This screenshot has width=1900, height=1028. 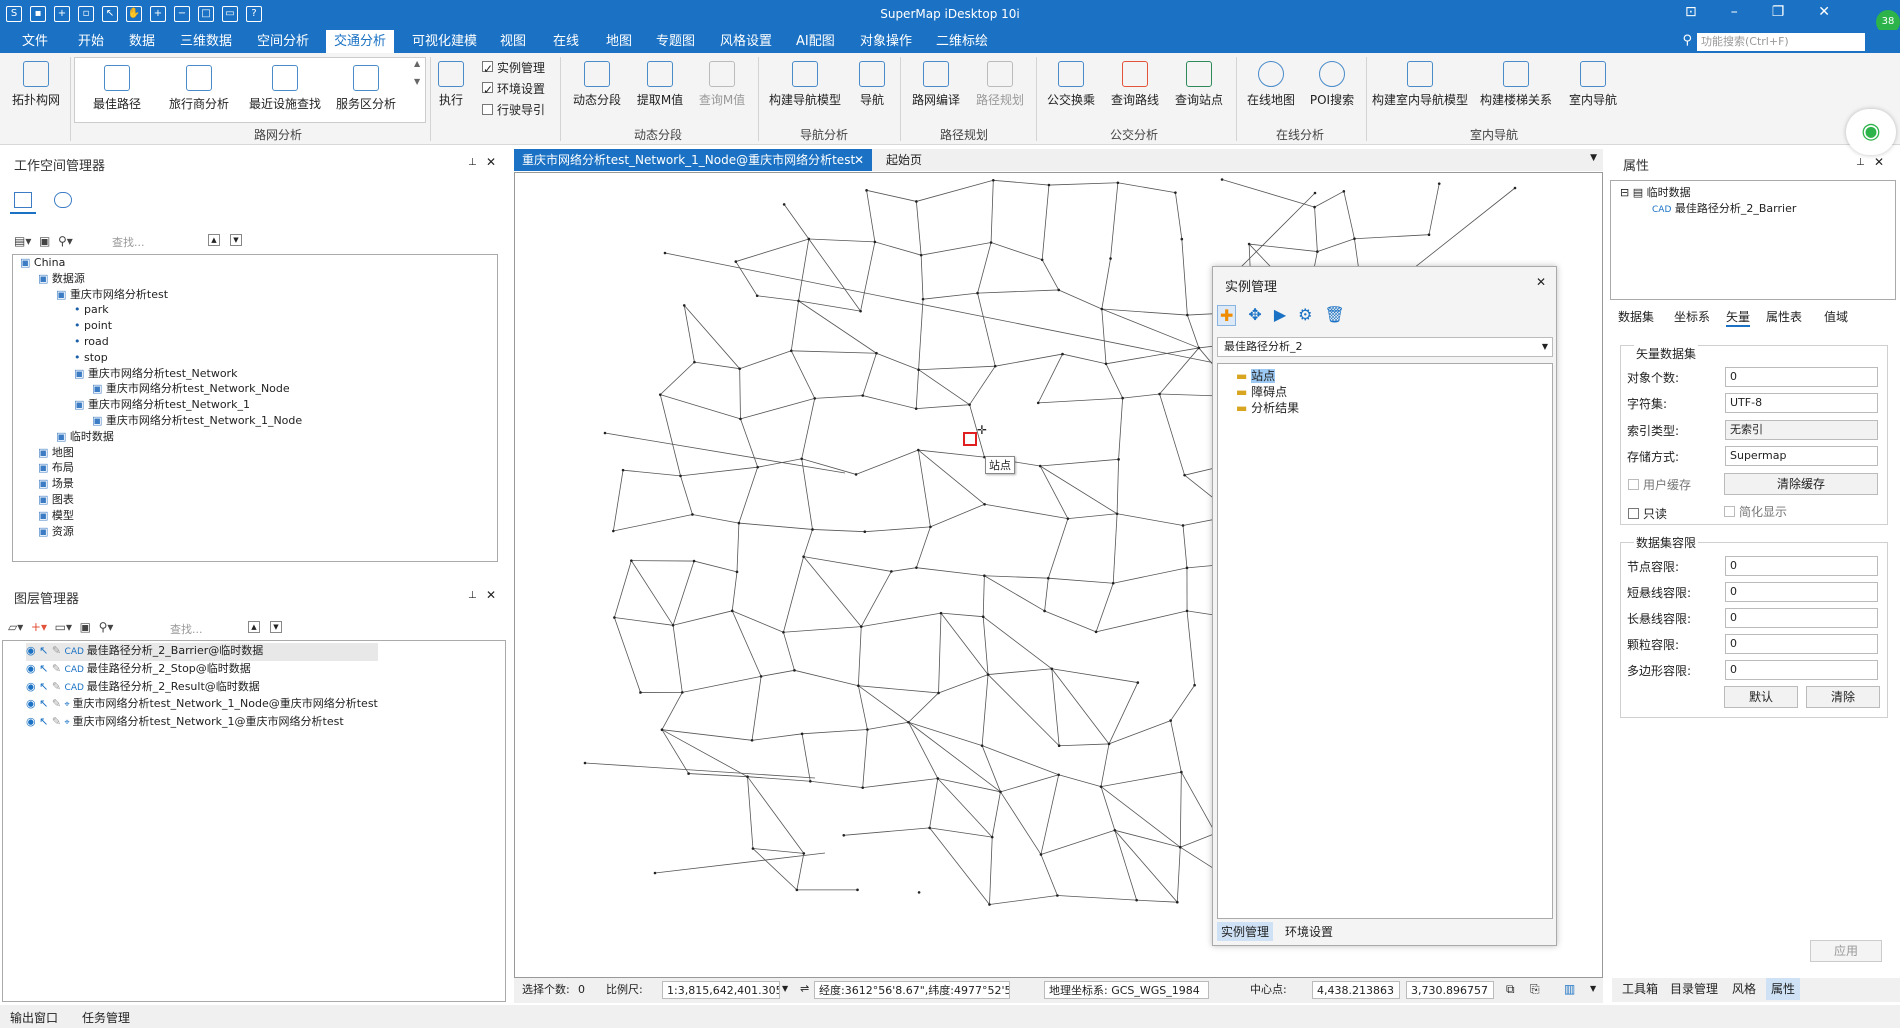 What do you see at coordinates (36, 84) in the screenshot?
I see `topology-button: 拓扑构网` at bounding box center [36, 84].